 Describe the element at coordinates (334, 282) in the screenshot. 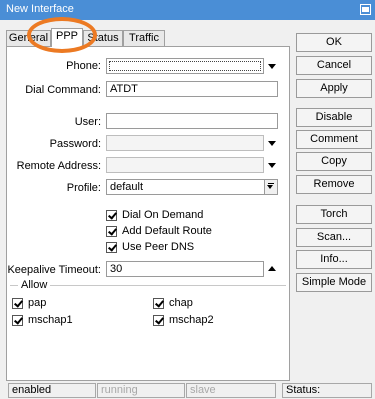

I see `simple-mode-button: Simple Mode` at that location.